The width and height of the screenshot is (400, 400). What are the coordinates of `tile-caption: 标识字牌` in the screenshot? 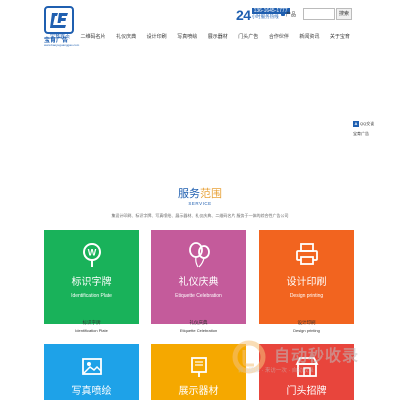 It's located at (91, 322).